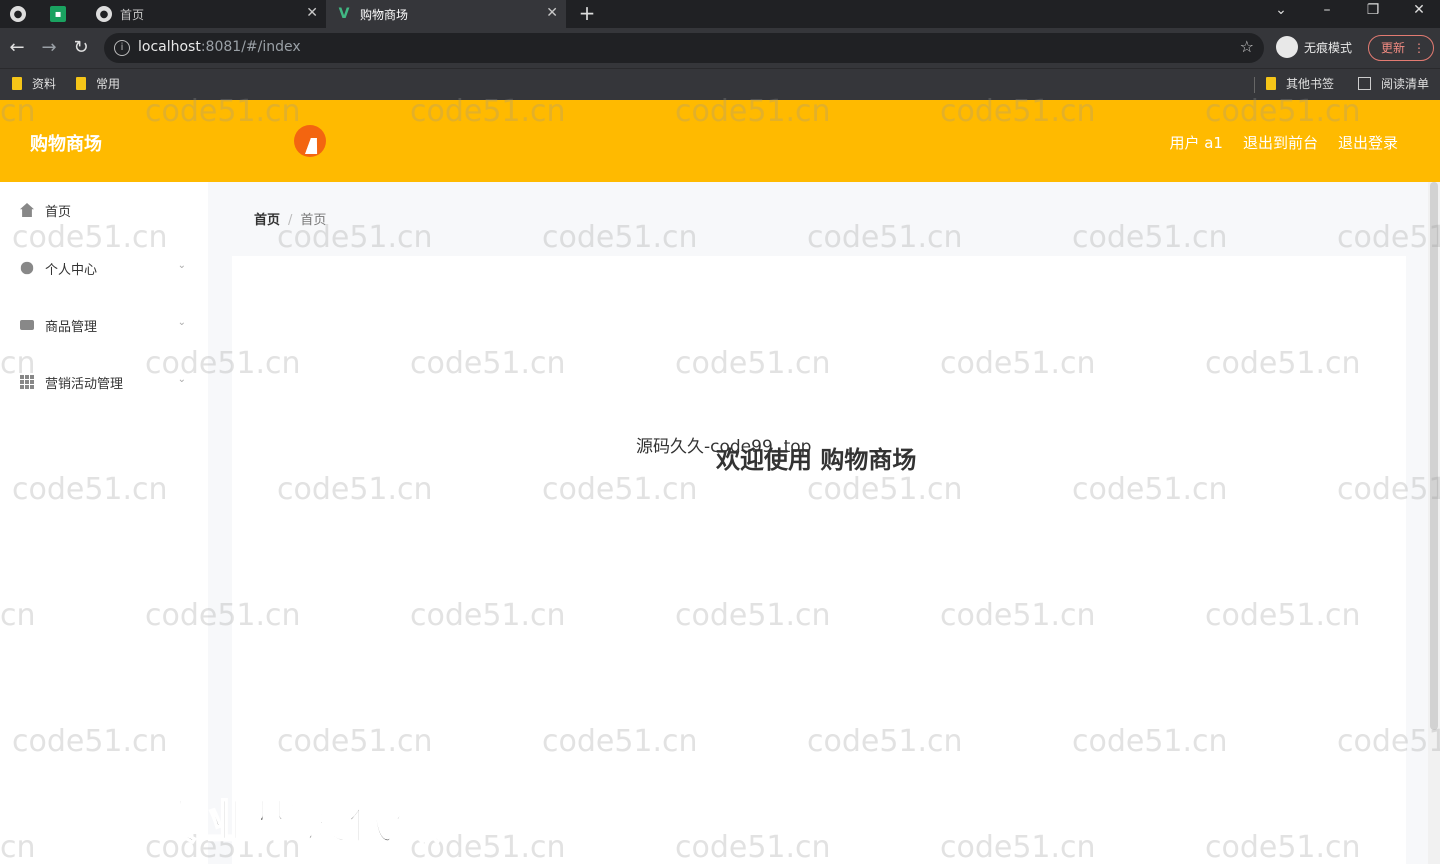 The width and height of the screenshot is (1440, 864). What do you see at coordinates (1287, 47) in the screenshot?
I see `incognito-icon` at bounding box center [1287, 47].